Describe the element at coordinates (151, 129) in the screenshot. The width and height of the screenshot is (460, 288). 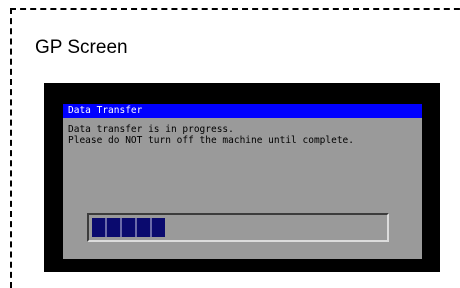
I see `message-line-1: Data transfer is in progress.` at that location.